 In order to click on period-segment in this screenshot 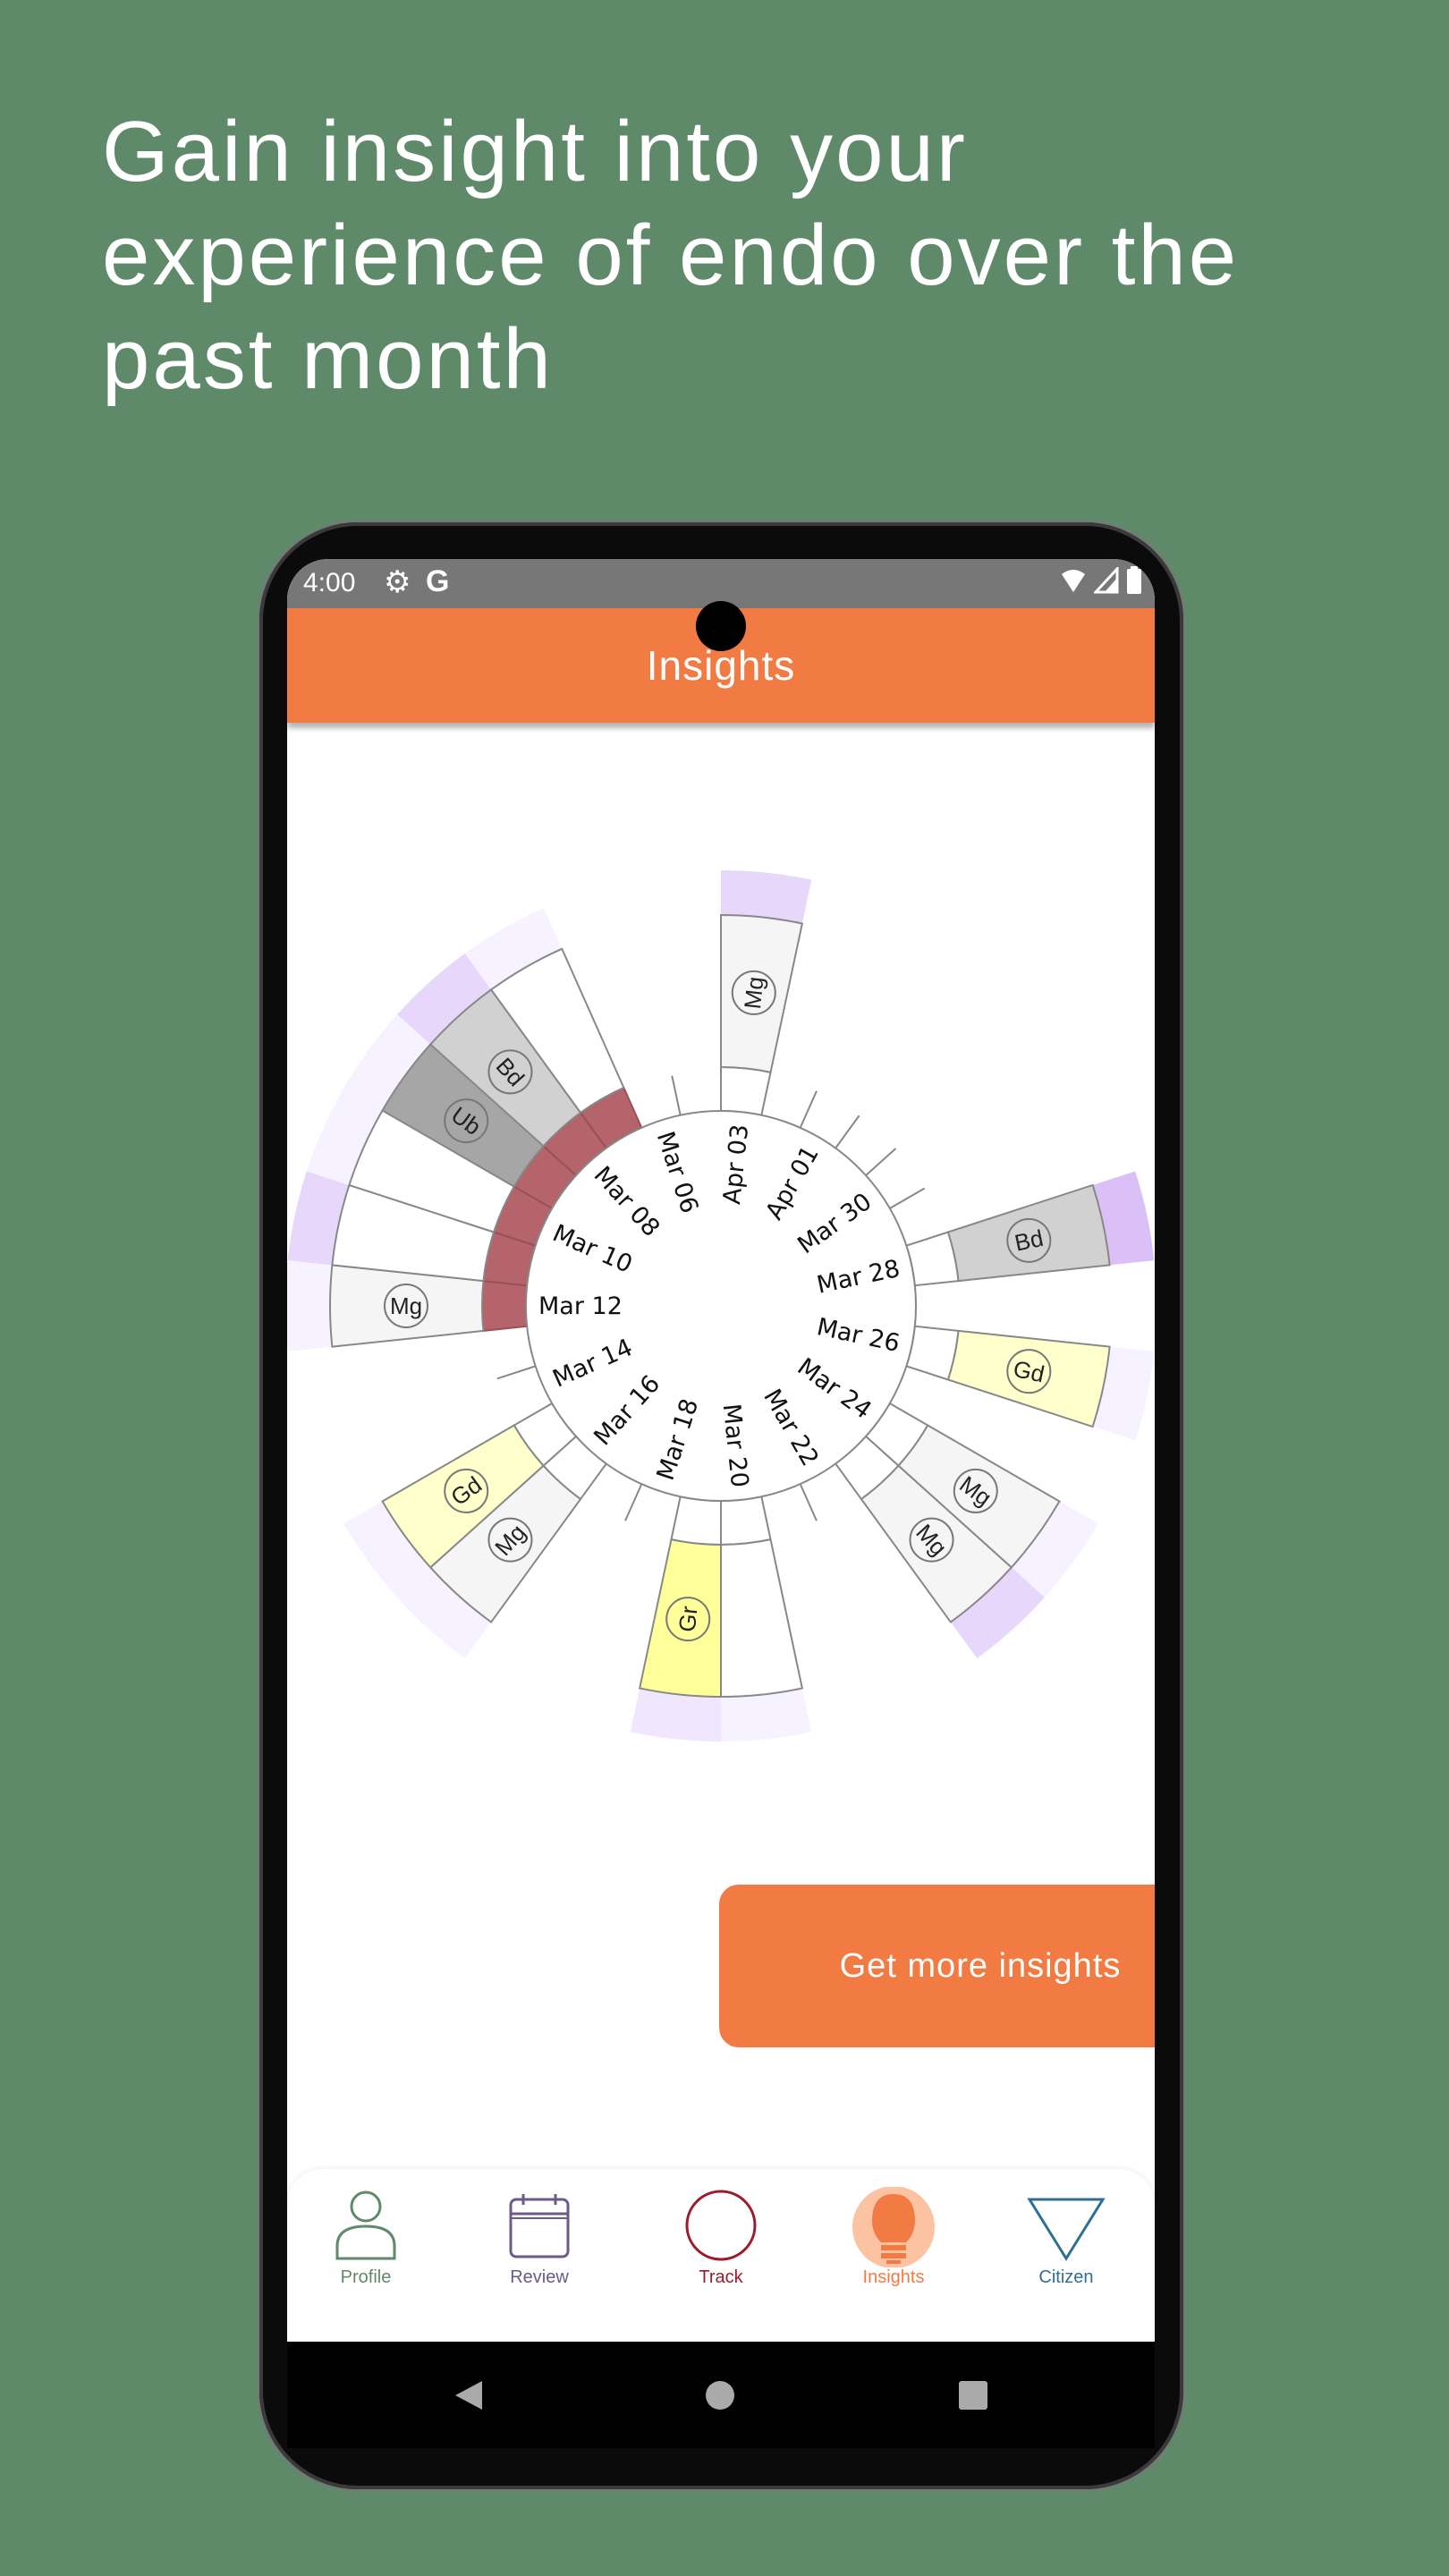, I will do `click(505, 1306)`.